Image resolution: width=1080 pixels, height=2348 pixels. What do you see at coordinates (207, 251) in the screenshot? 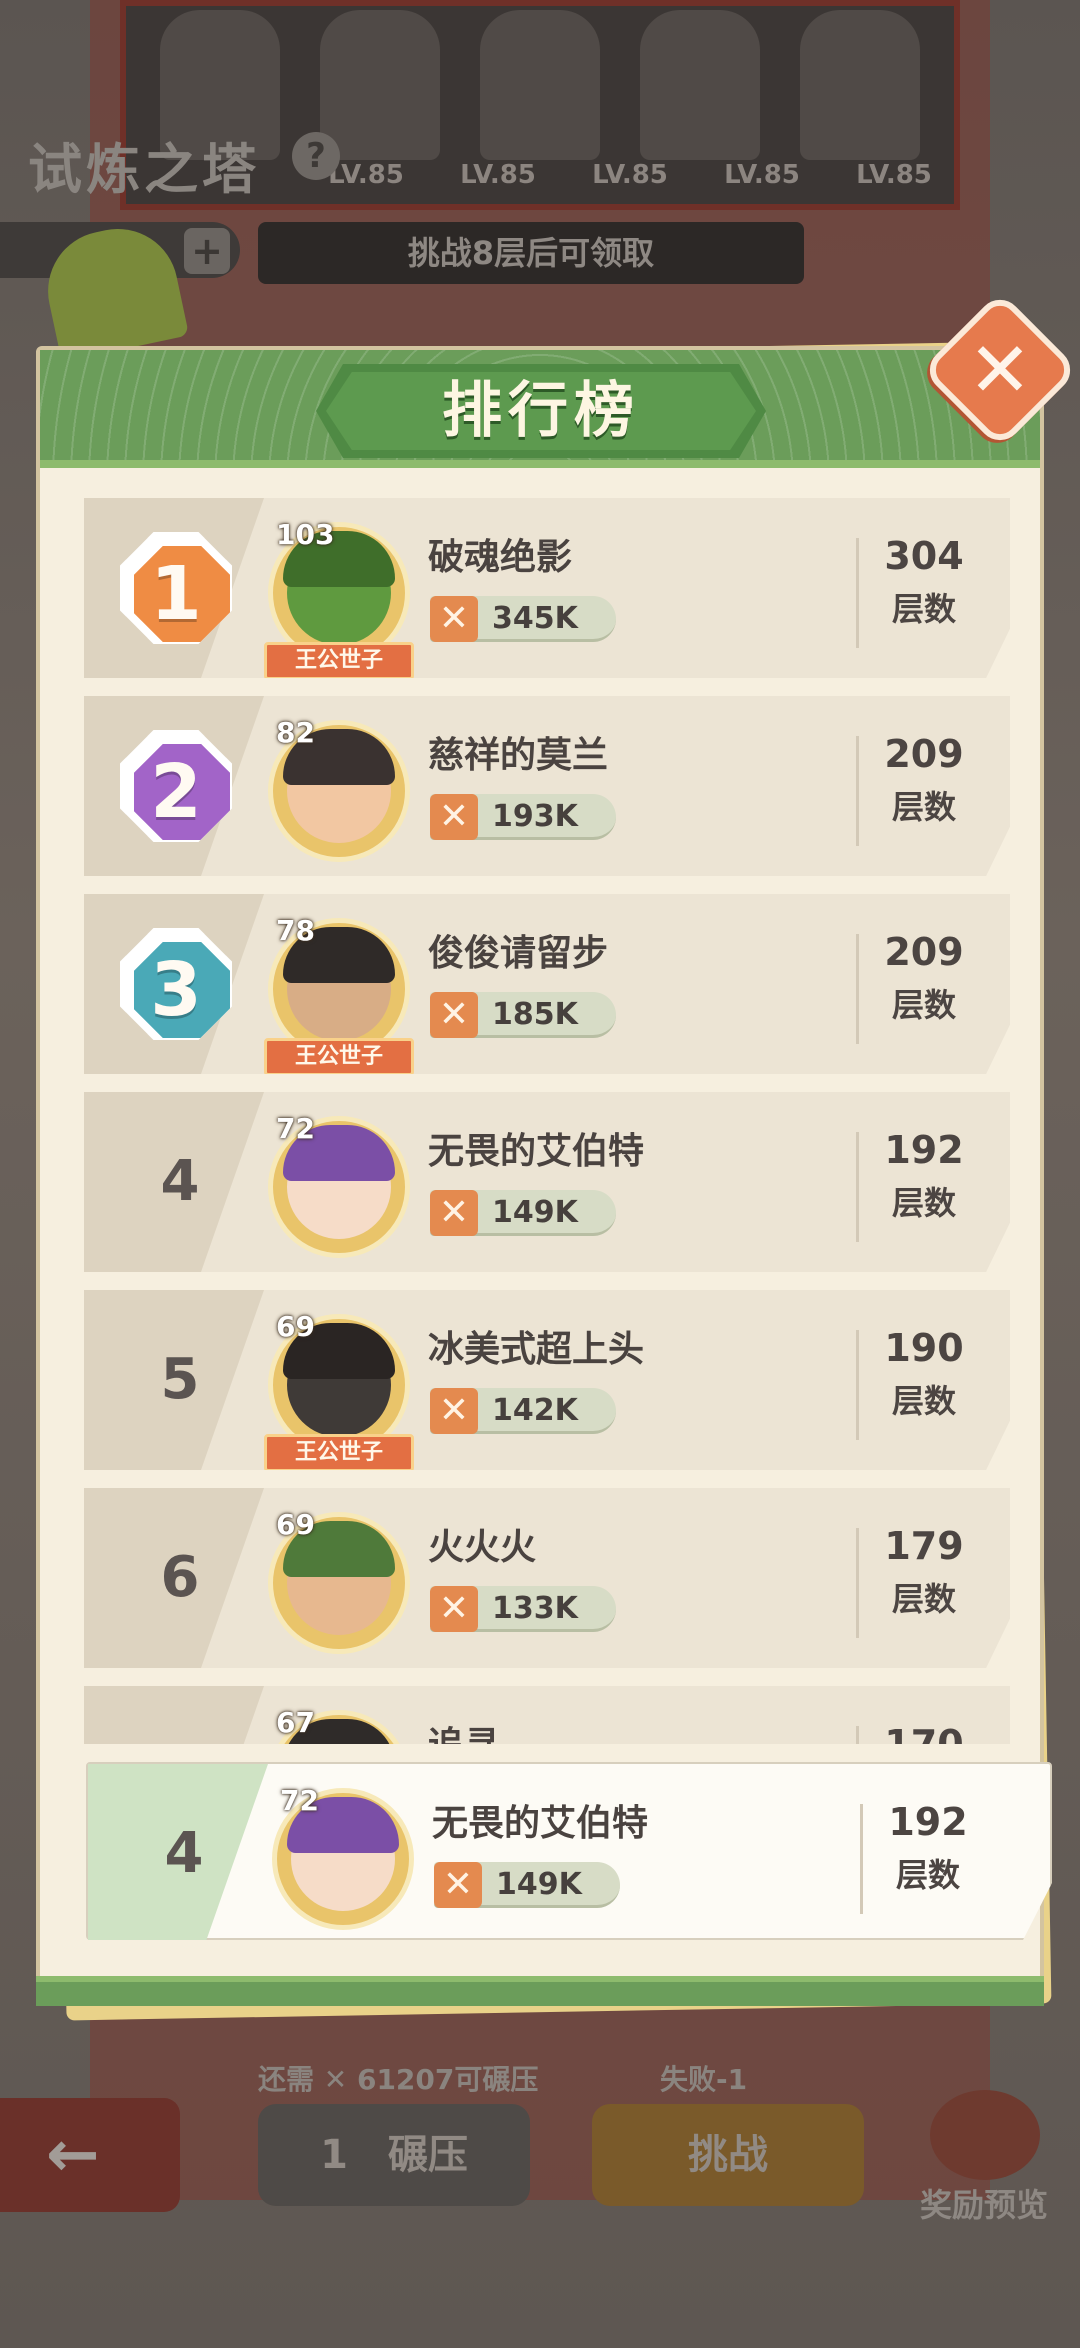
I see `add-currency-button: +` at bounding box center [207, 251].